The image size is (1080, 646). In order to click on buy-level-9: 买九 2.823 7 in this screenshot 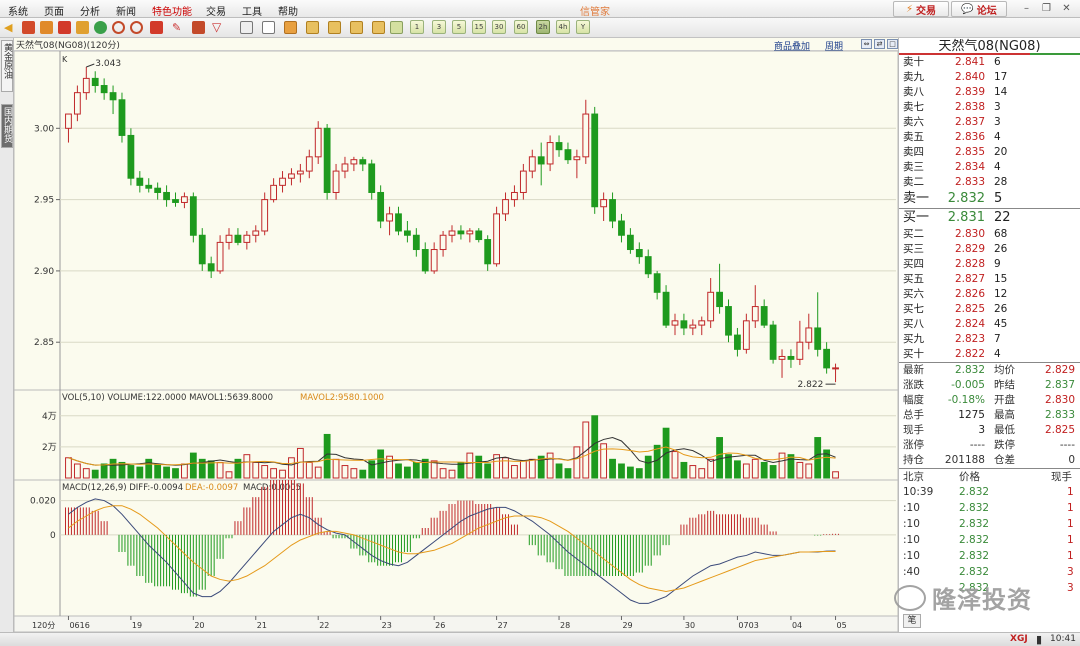, I will do `click(989, 339)`.